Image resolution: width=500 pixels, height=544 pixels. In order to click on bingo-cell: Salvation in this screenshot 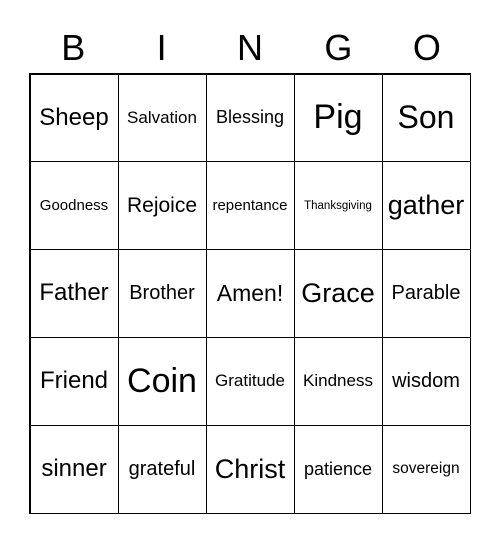, I will do `click(162, 118)`.